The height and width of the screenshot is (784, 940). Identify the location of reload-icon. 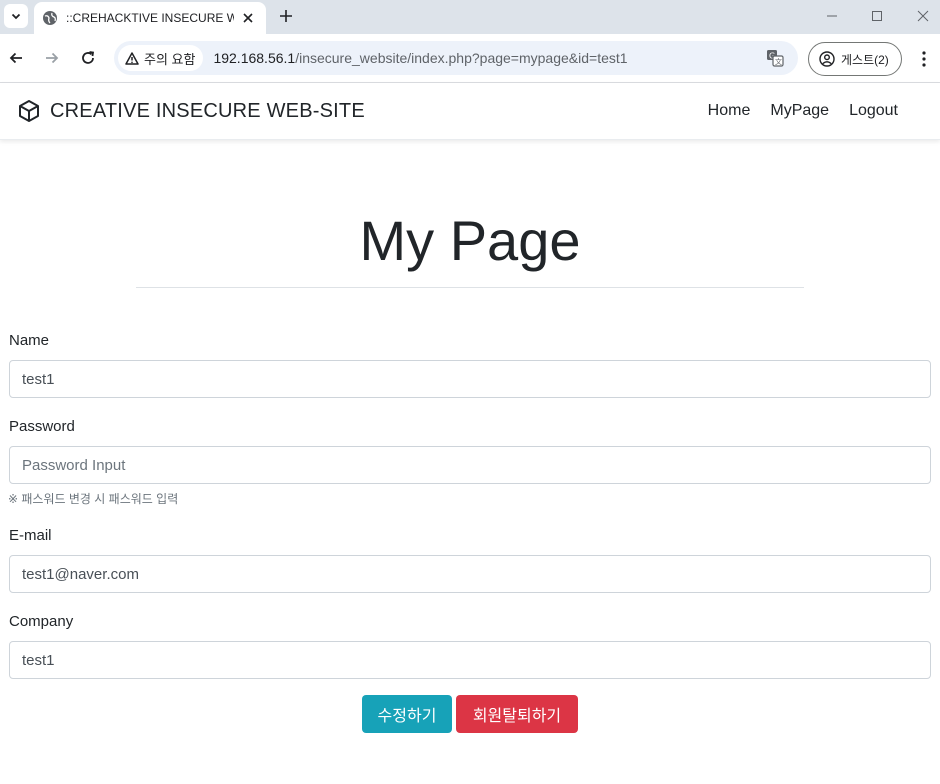
(88, 57).